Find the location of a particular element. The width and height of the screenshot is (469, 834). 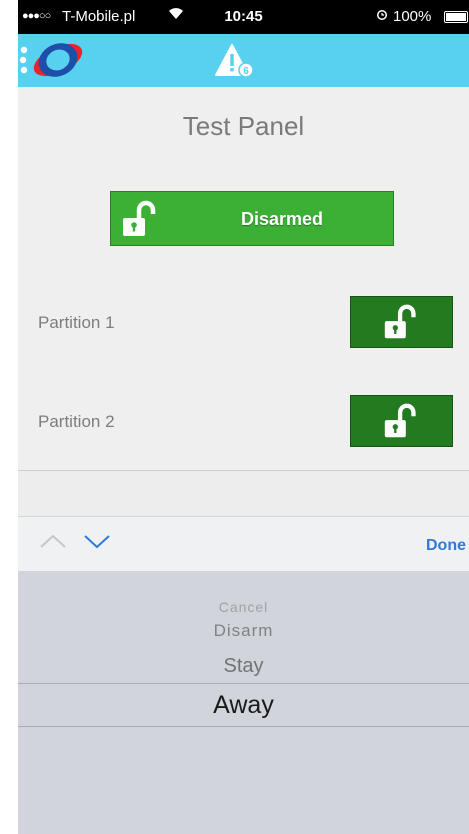

disarmed-status-button: Disarmed is located at coordinates (252, 218).